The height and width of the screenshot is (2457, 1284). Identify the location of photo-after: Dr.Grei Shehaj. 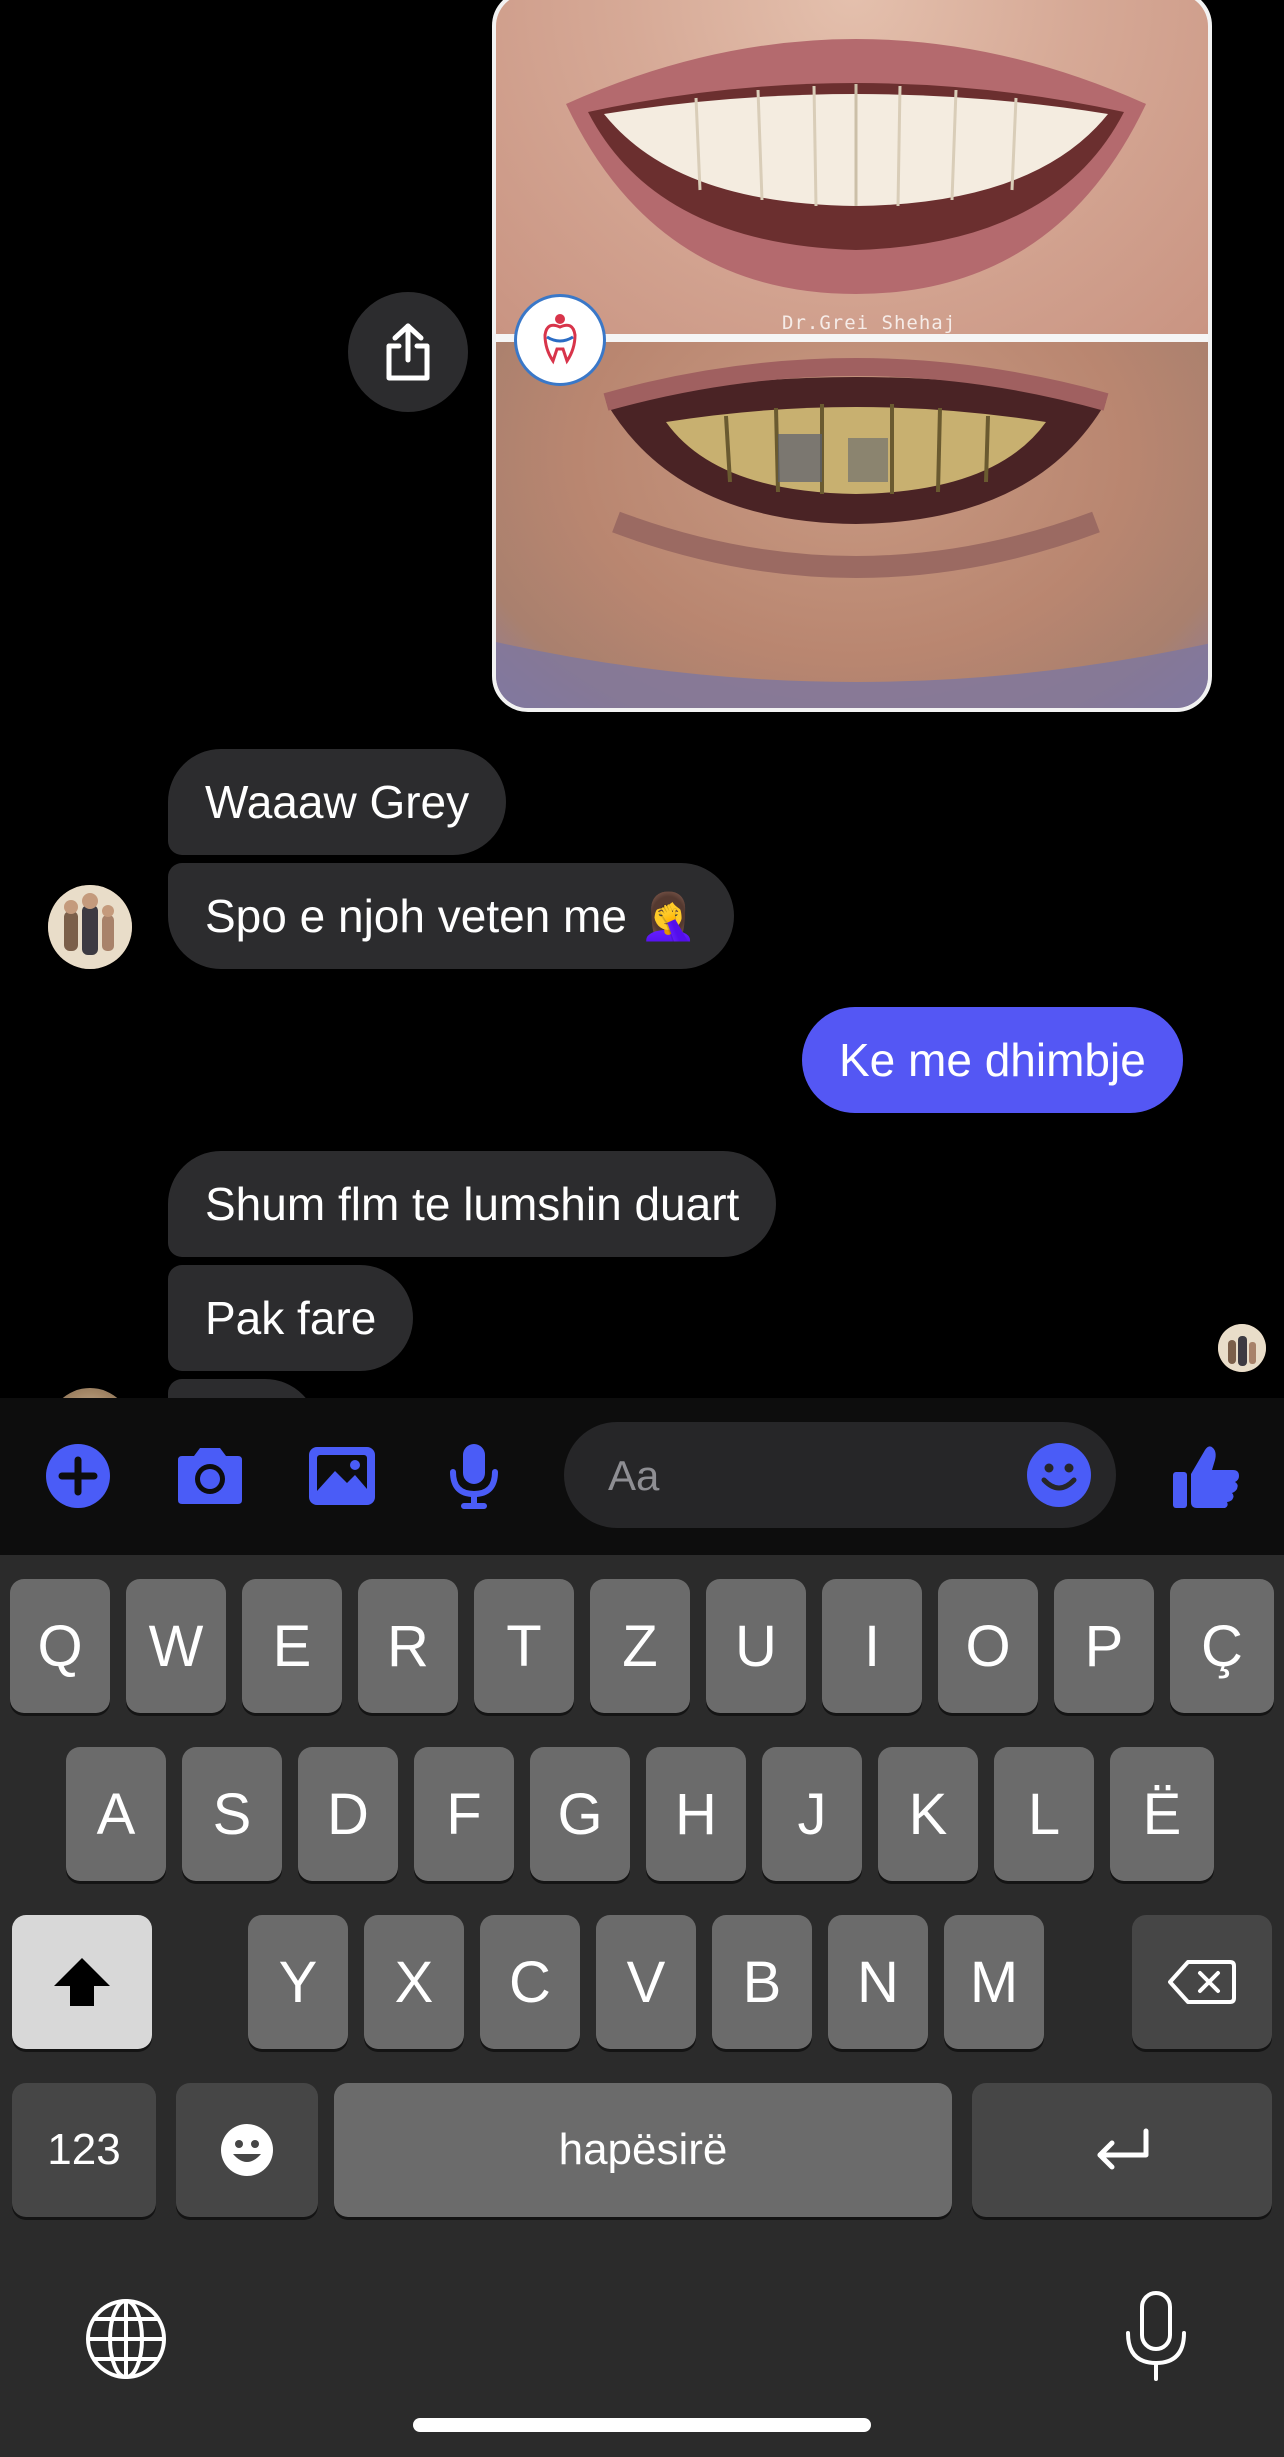
(852, 167).